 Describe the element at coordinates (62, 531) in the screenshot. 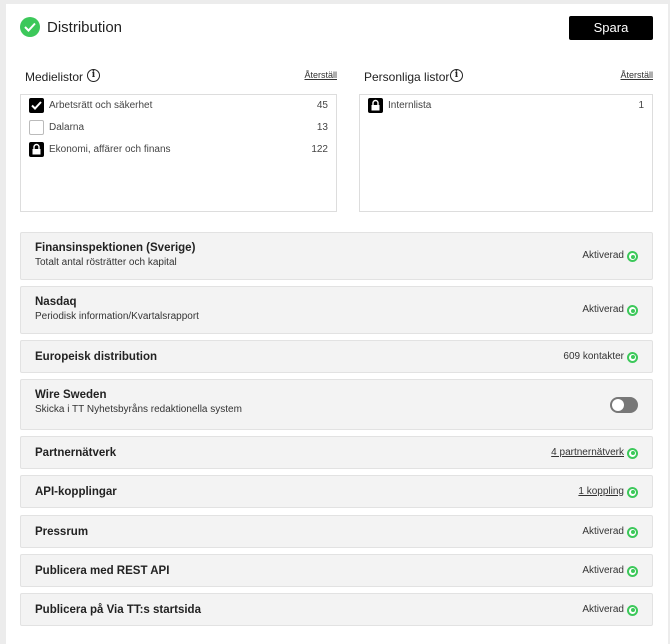

I see `channel-title: Pressrum` at that location.